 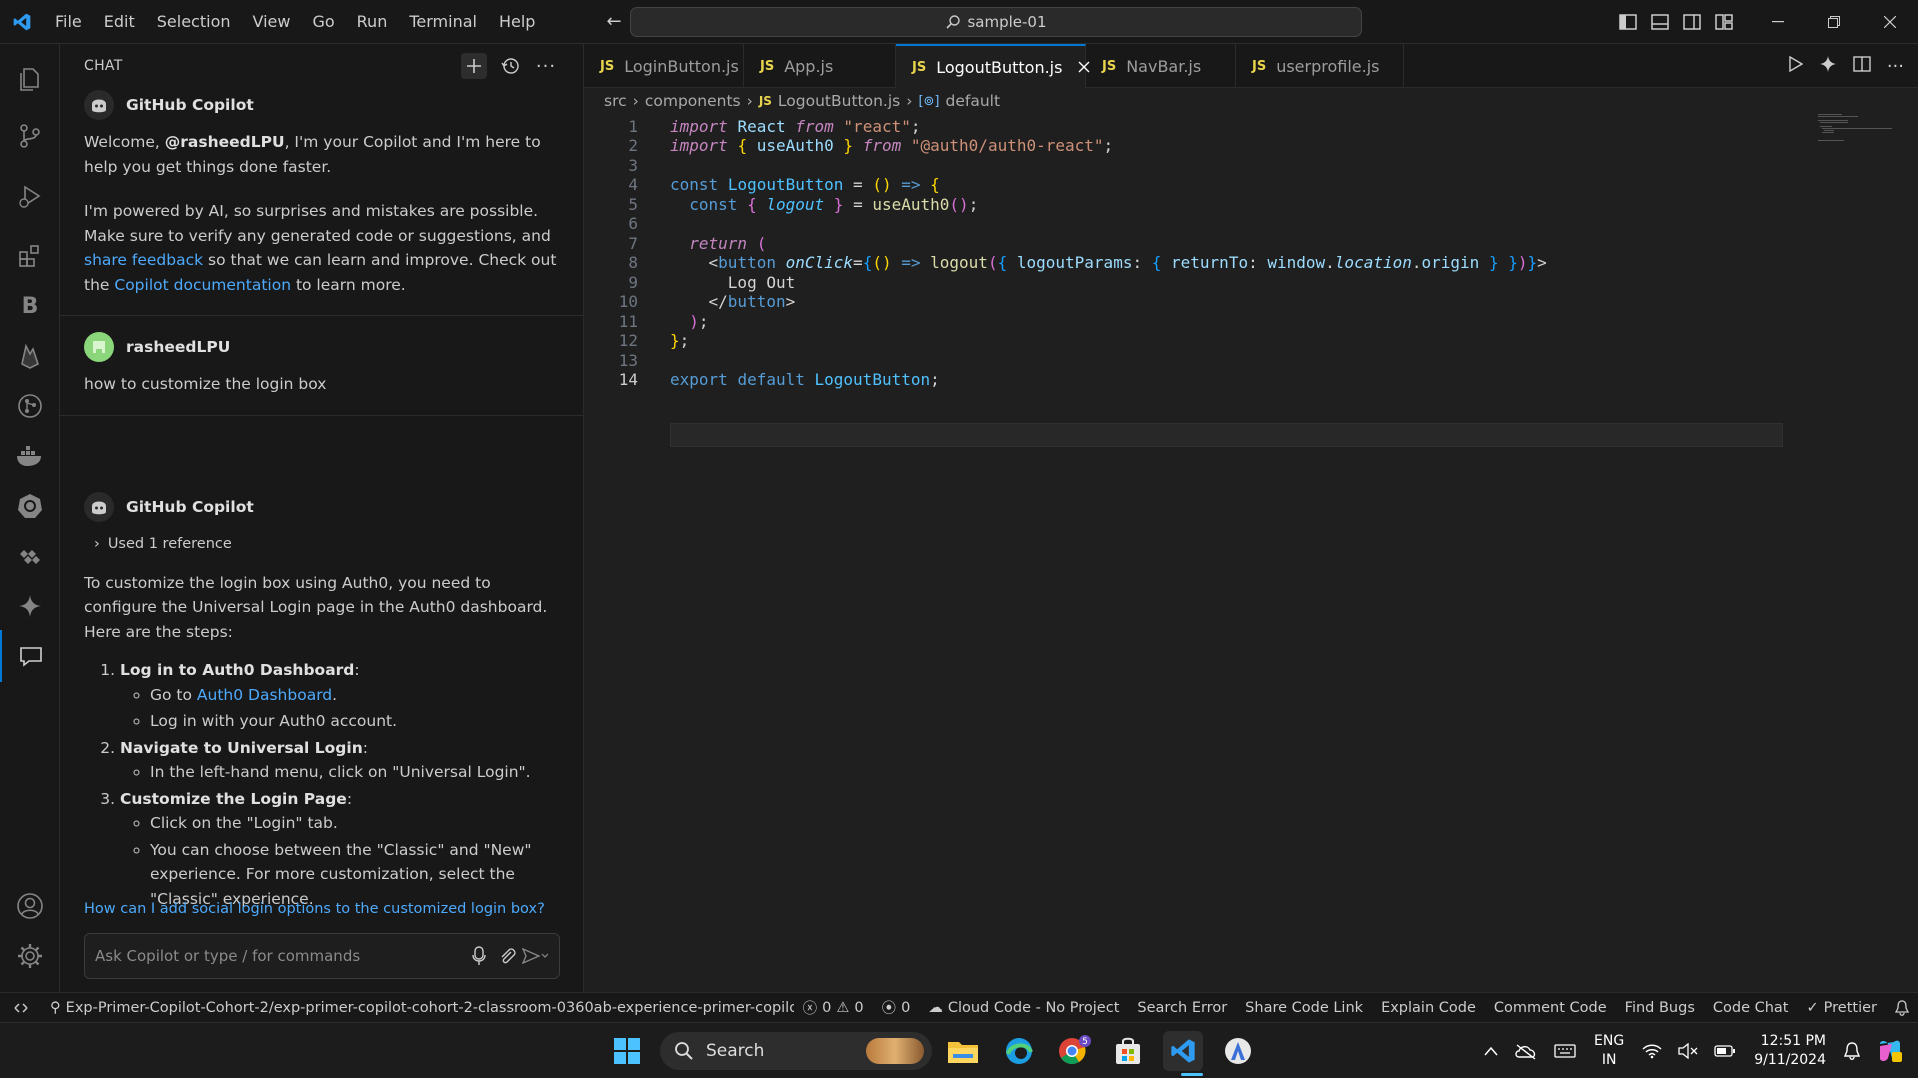 I want to click on taskbar: Search 5 ENG IN 12:51 PM 9/11/2024, so click(x=959, y=1050).